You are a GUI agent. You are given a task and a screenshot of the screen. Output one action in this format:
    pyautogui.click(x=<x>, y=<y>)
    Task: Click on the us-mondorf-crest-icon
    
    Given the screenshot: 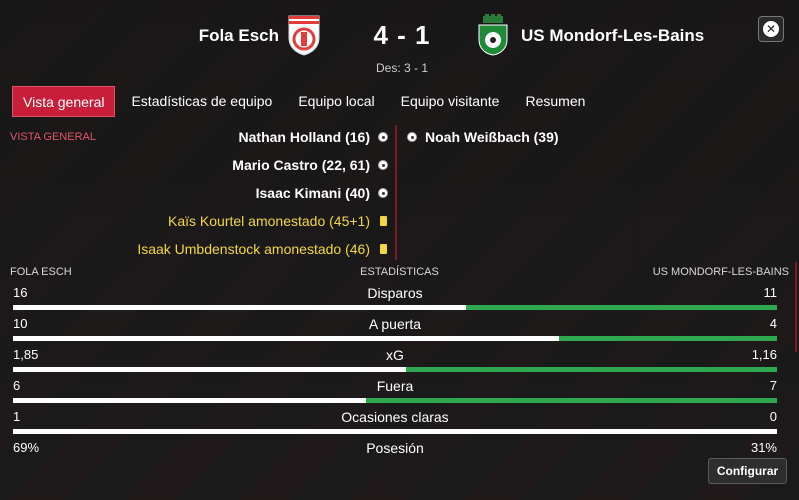 What is the action you would take?
    pyautogui.click(x=493, y=35)
    